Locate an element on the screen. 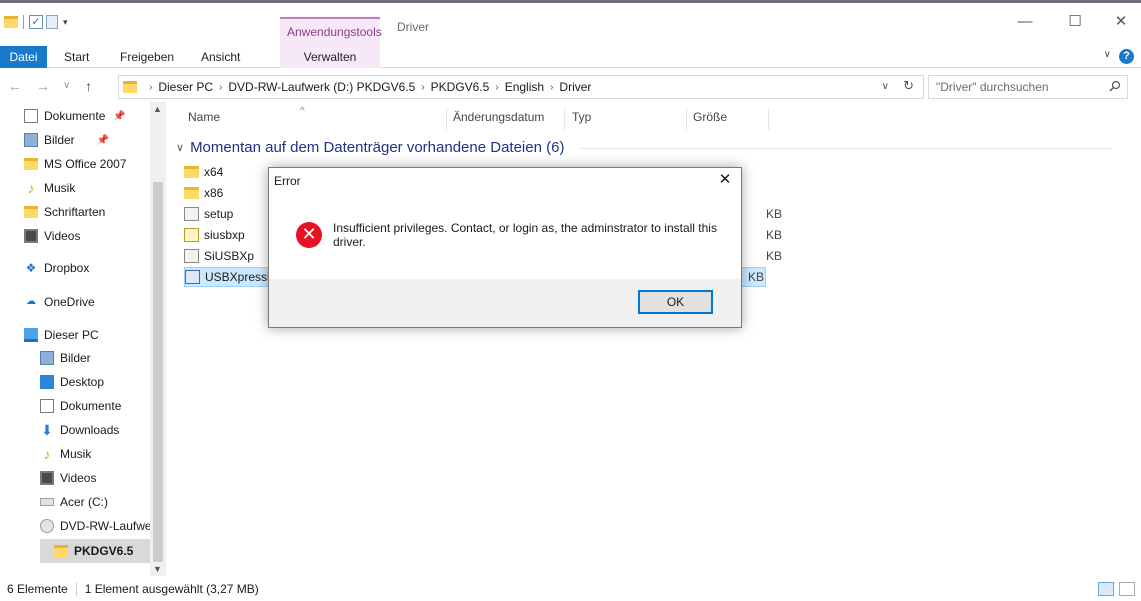 The width and height of the screenshot is (1141, 601). window-title: Driver is located at coordinates (413, 27).